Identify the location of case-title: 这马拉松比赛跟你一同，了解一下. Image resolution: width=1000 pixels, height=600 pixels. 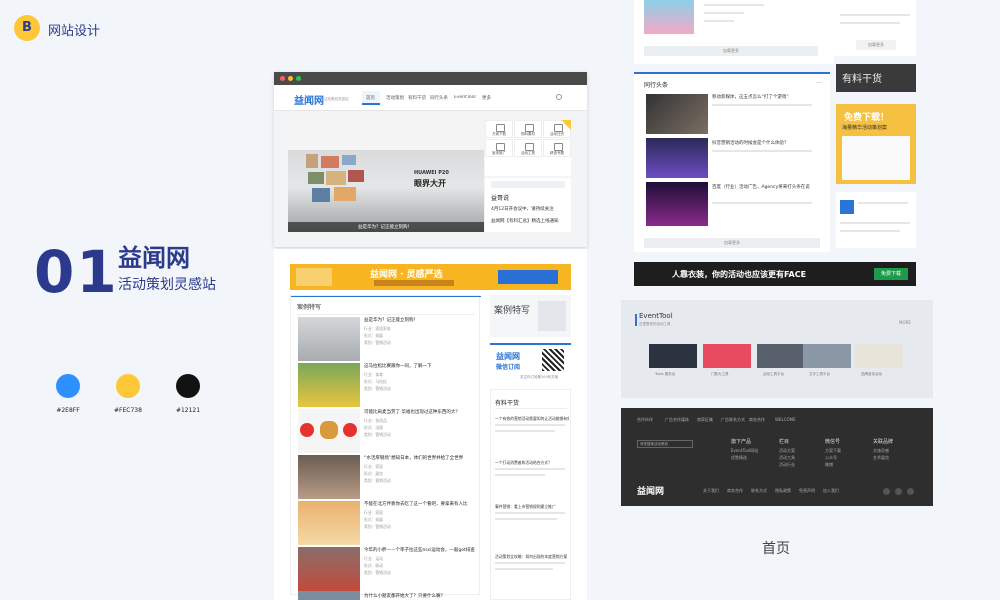
(420, 366).